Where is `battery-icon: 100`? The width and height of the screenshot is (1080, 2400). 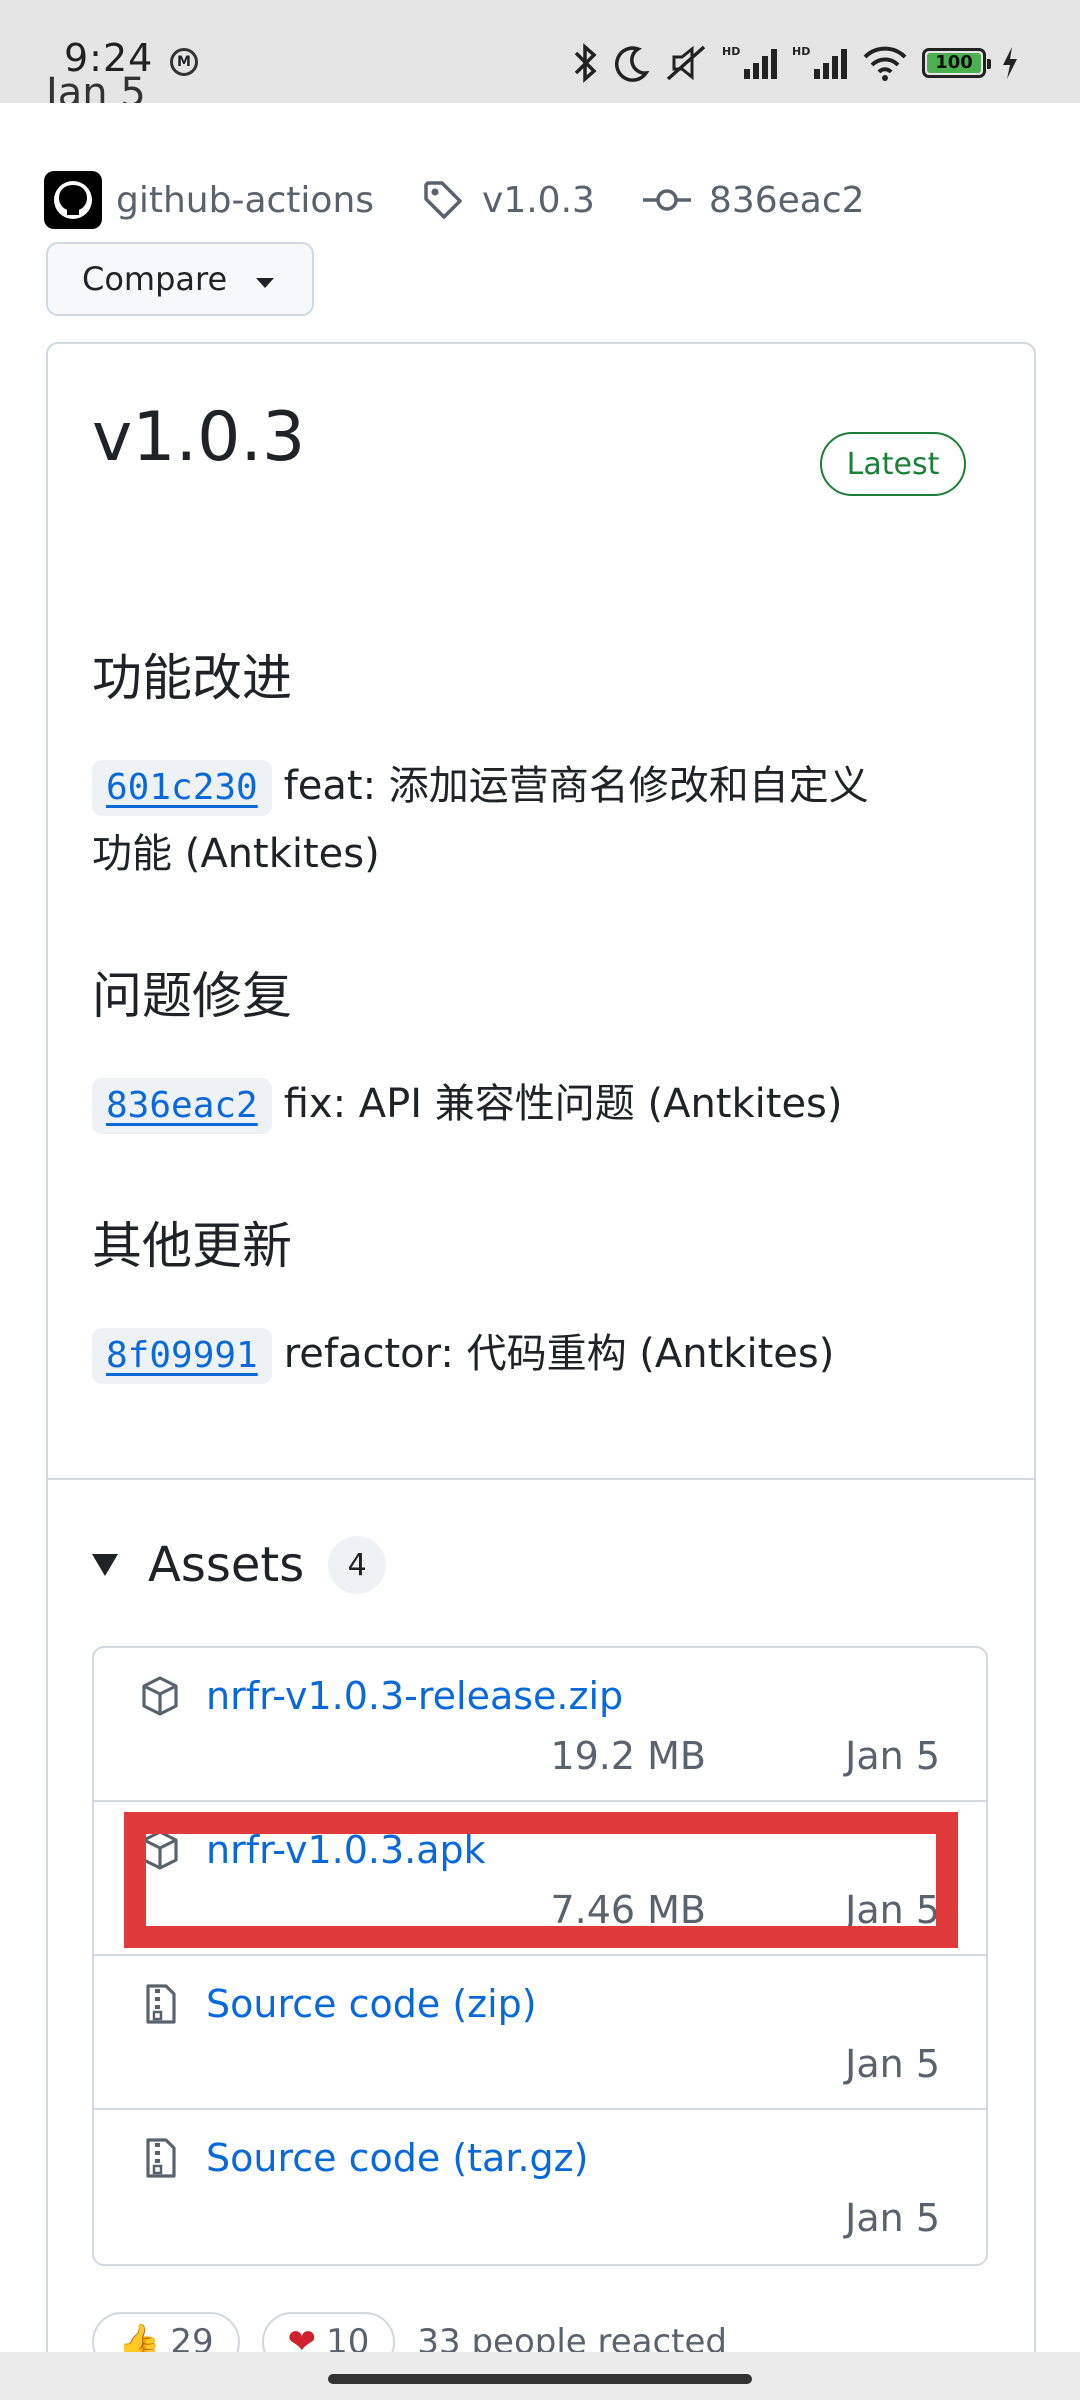
battery-icon: 100 is located at coordinates (956, 63).